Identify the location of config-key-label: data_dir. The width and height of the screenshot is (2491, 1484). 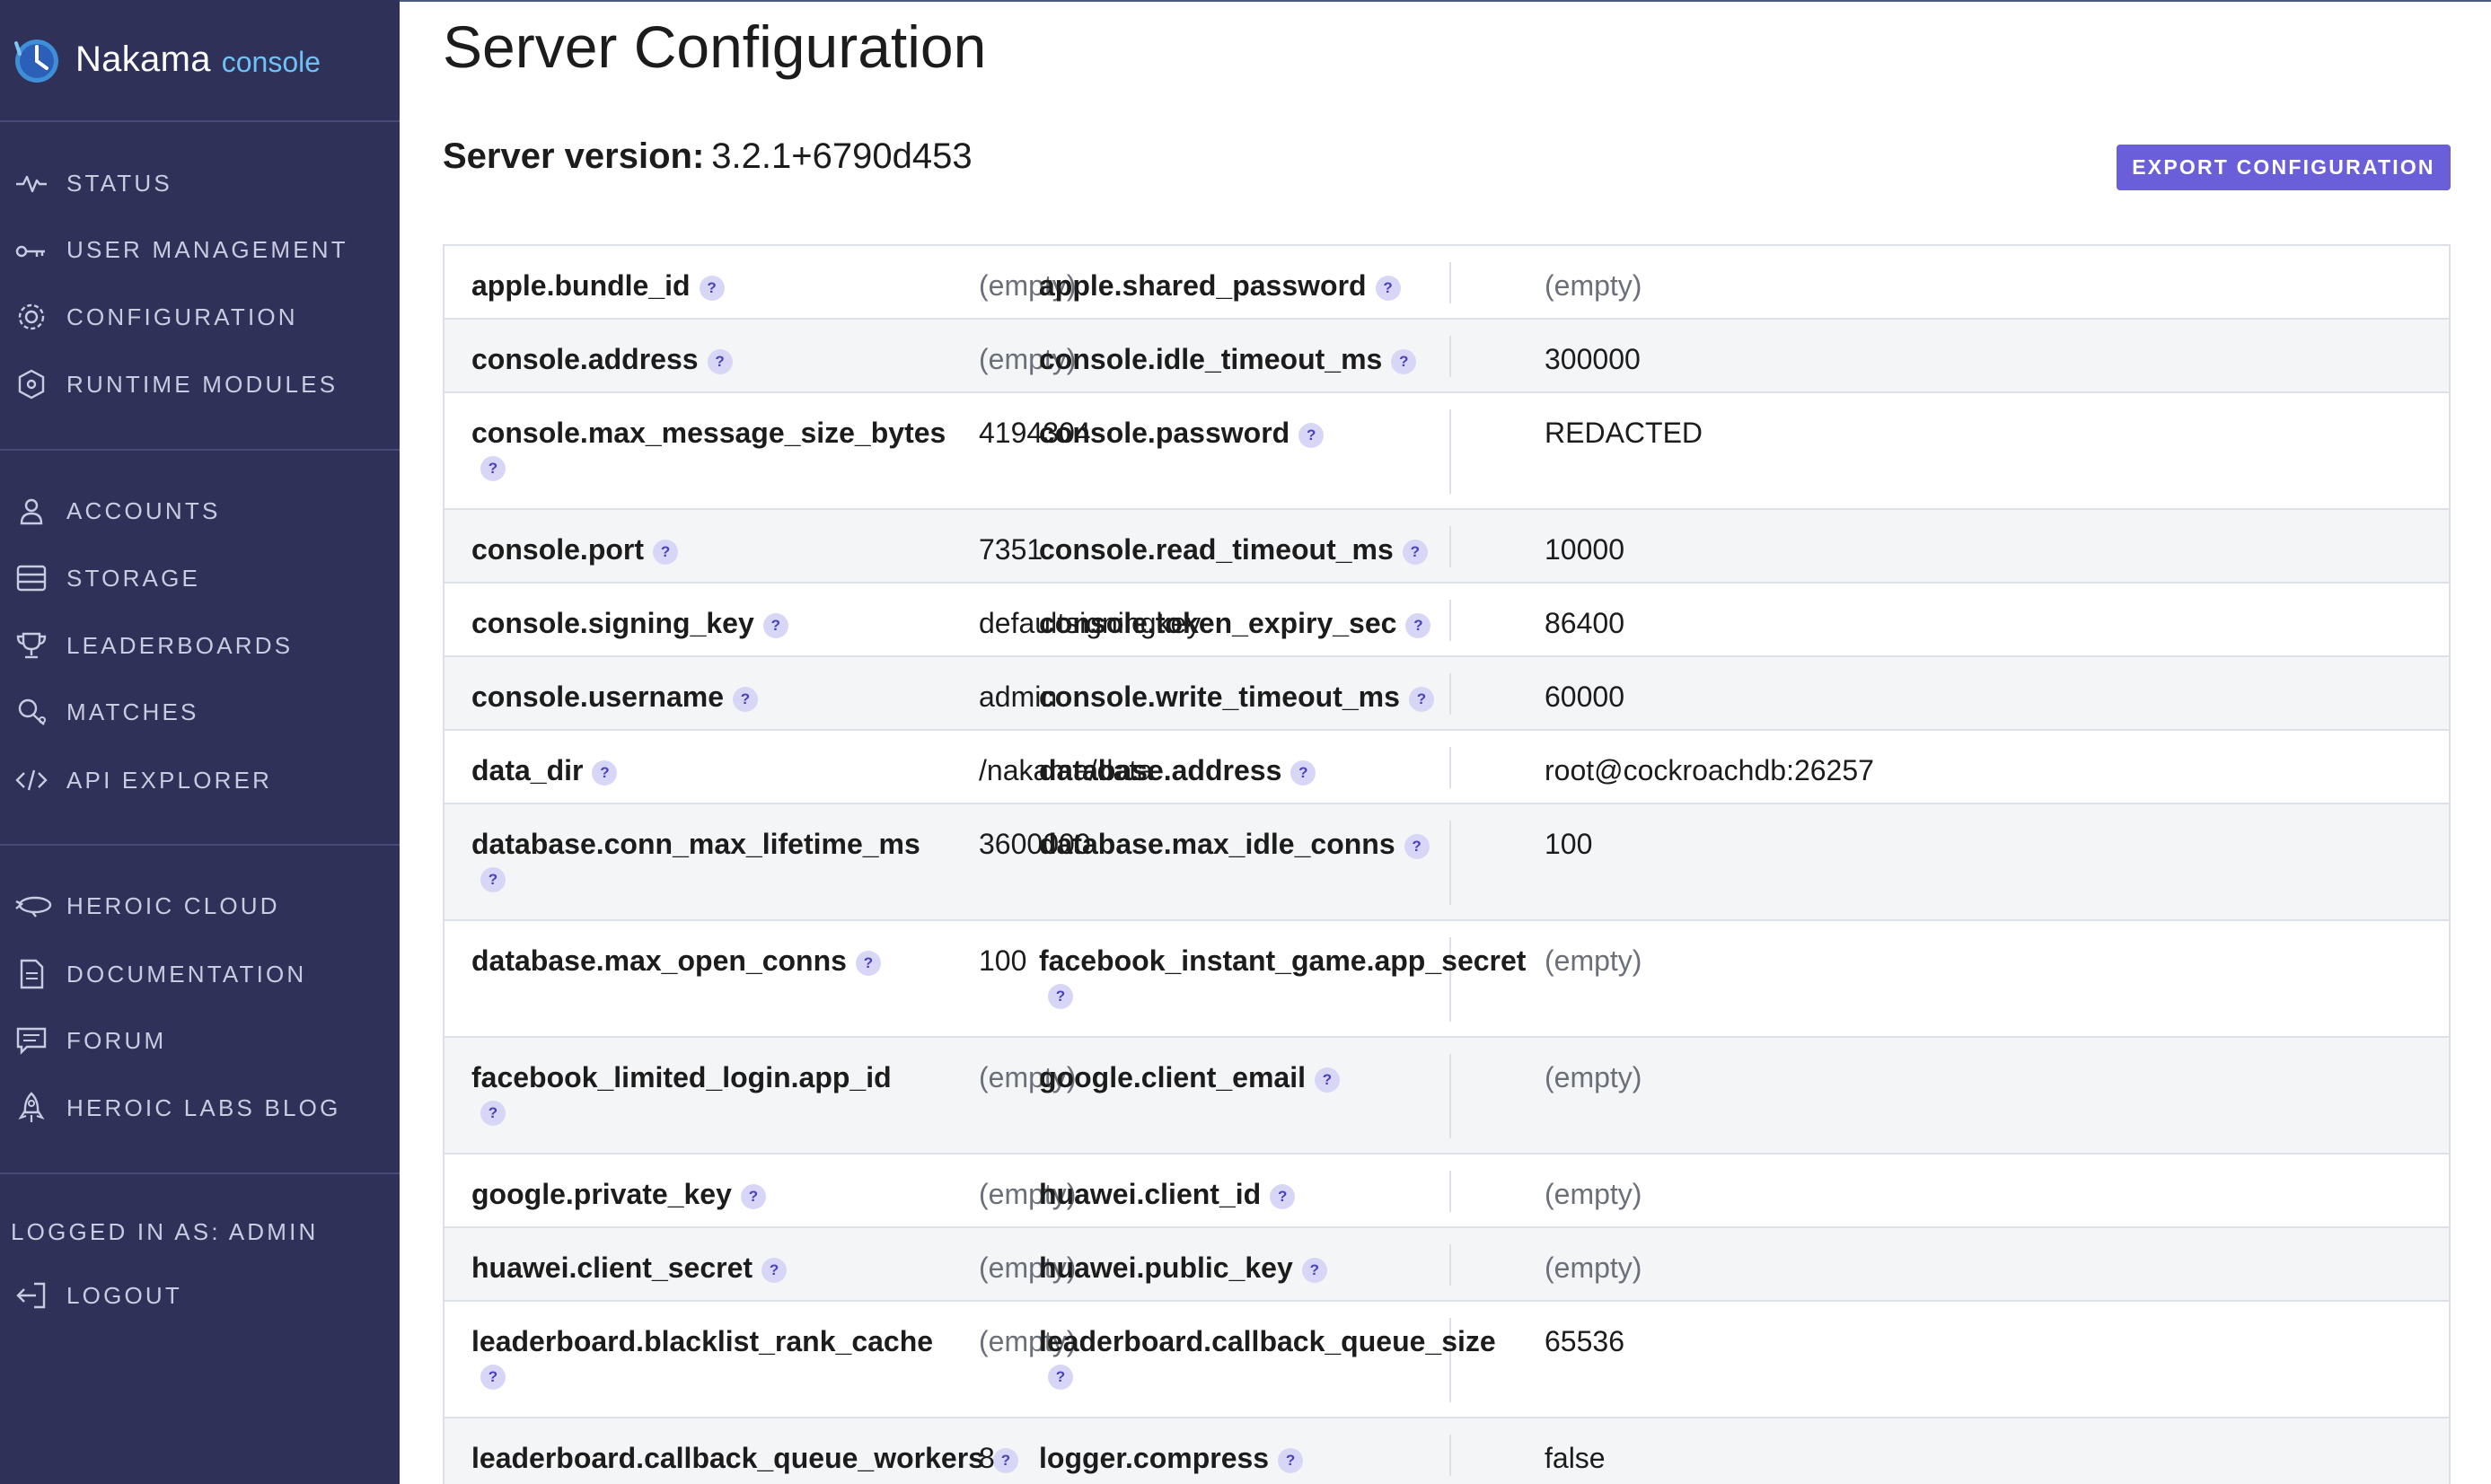
(527, 770).